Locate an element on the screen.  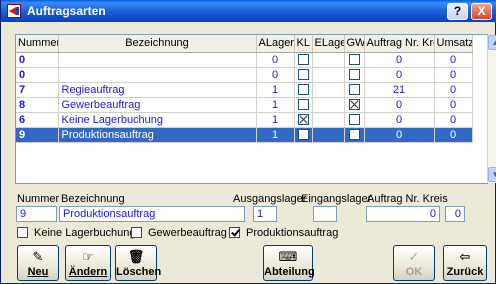
ok-button: ✓ OK is located at coordinates (414, 263).